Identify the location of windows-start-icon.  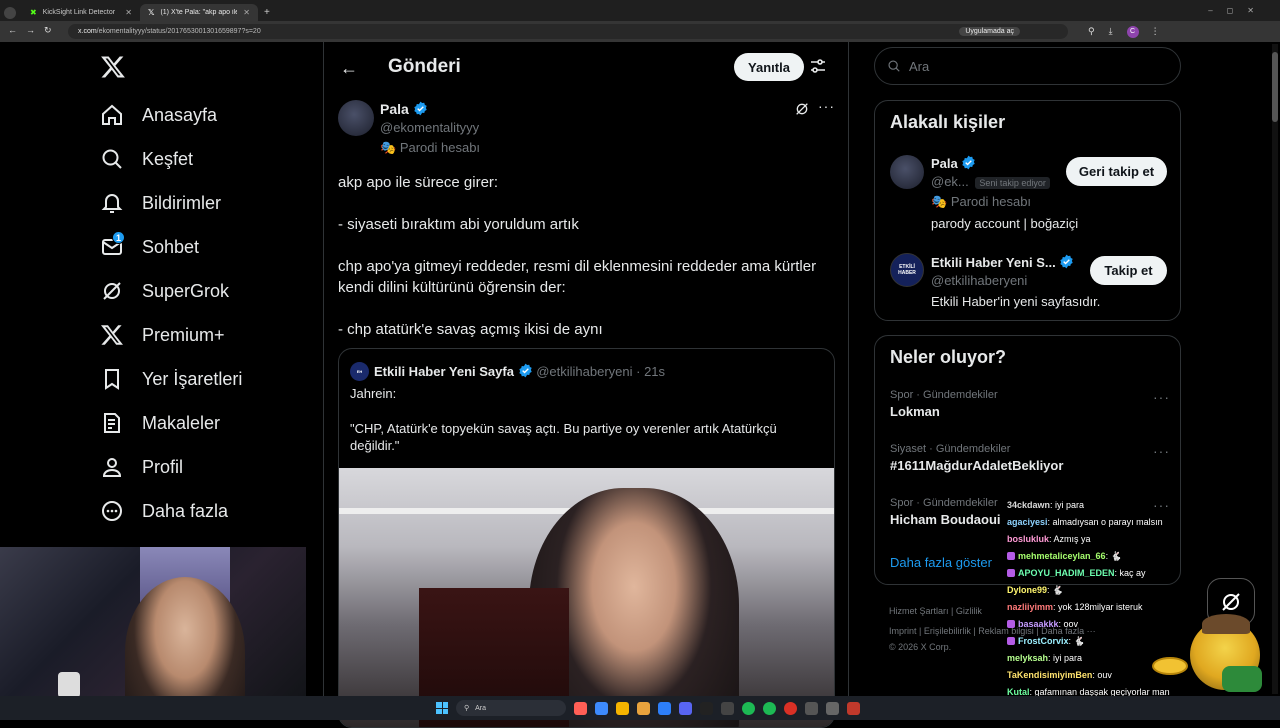
(442, 708).